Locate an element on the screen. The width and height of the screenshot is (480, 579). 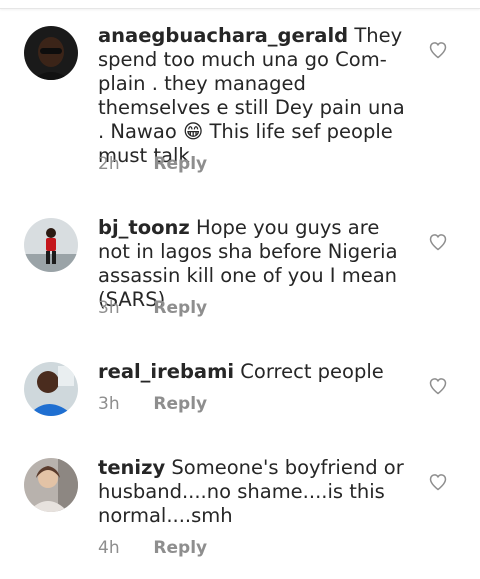
comment-username: real_irebami is located at coordinates (166, 371).